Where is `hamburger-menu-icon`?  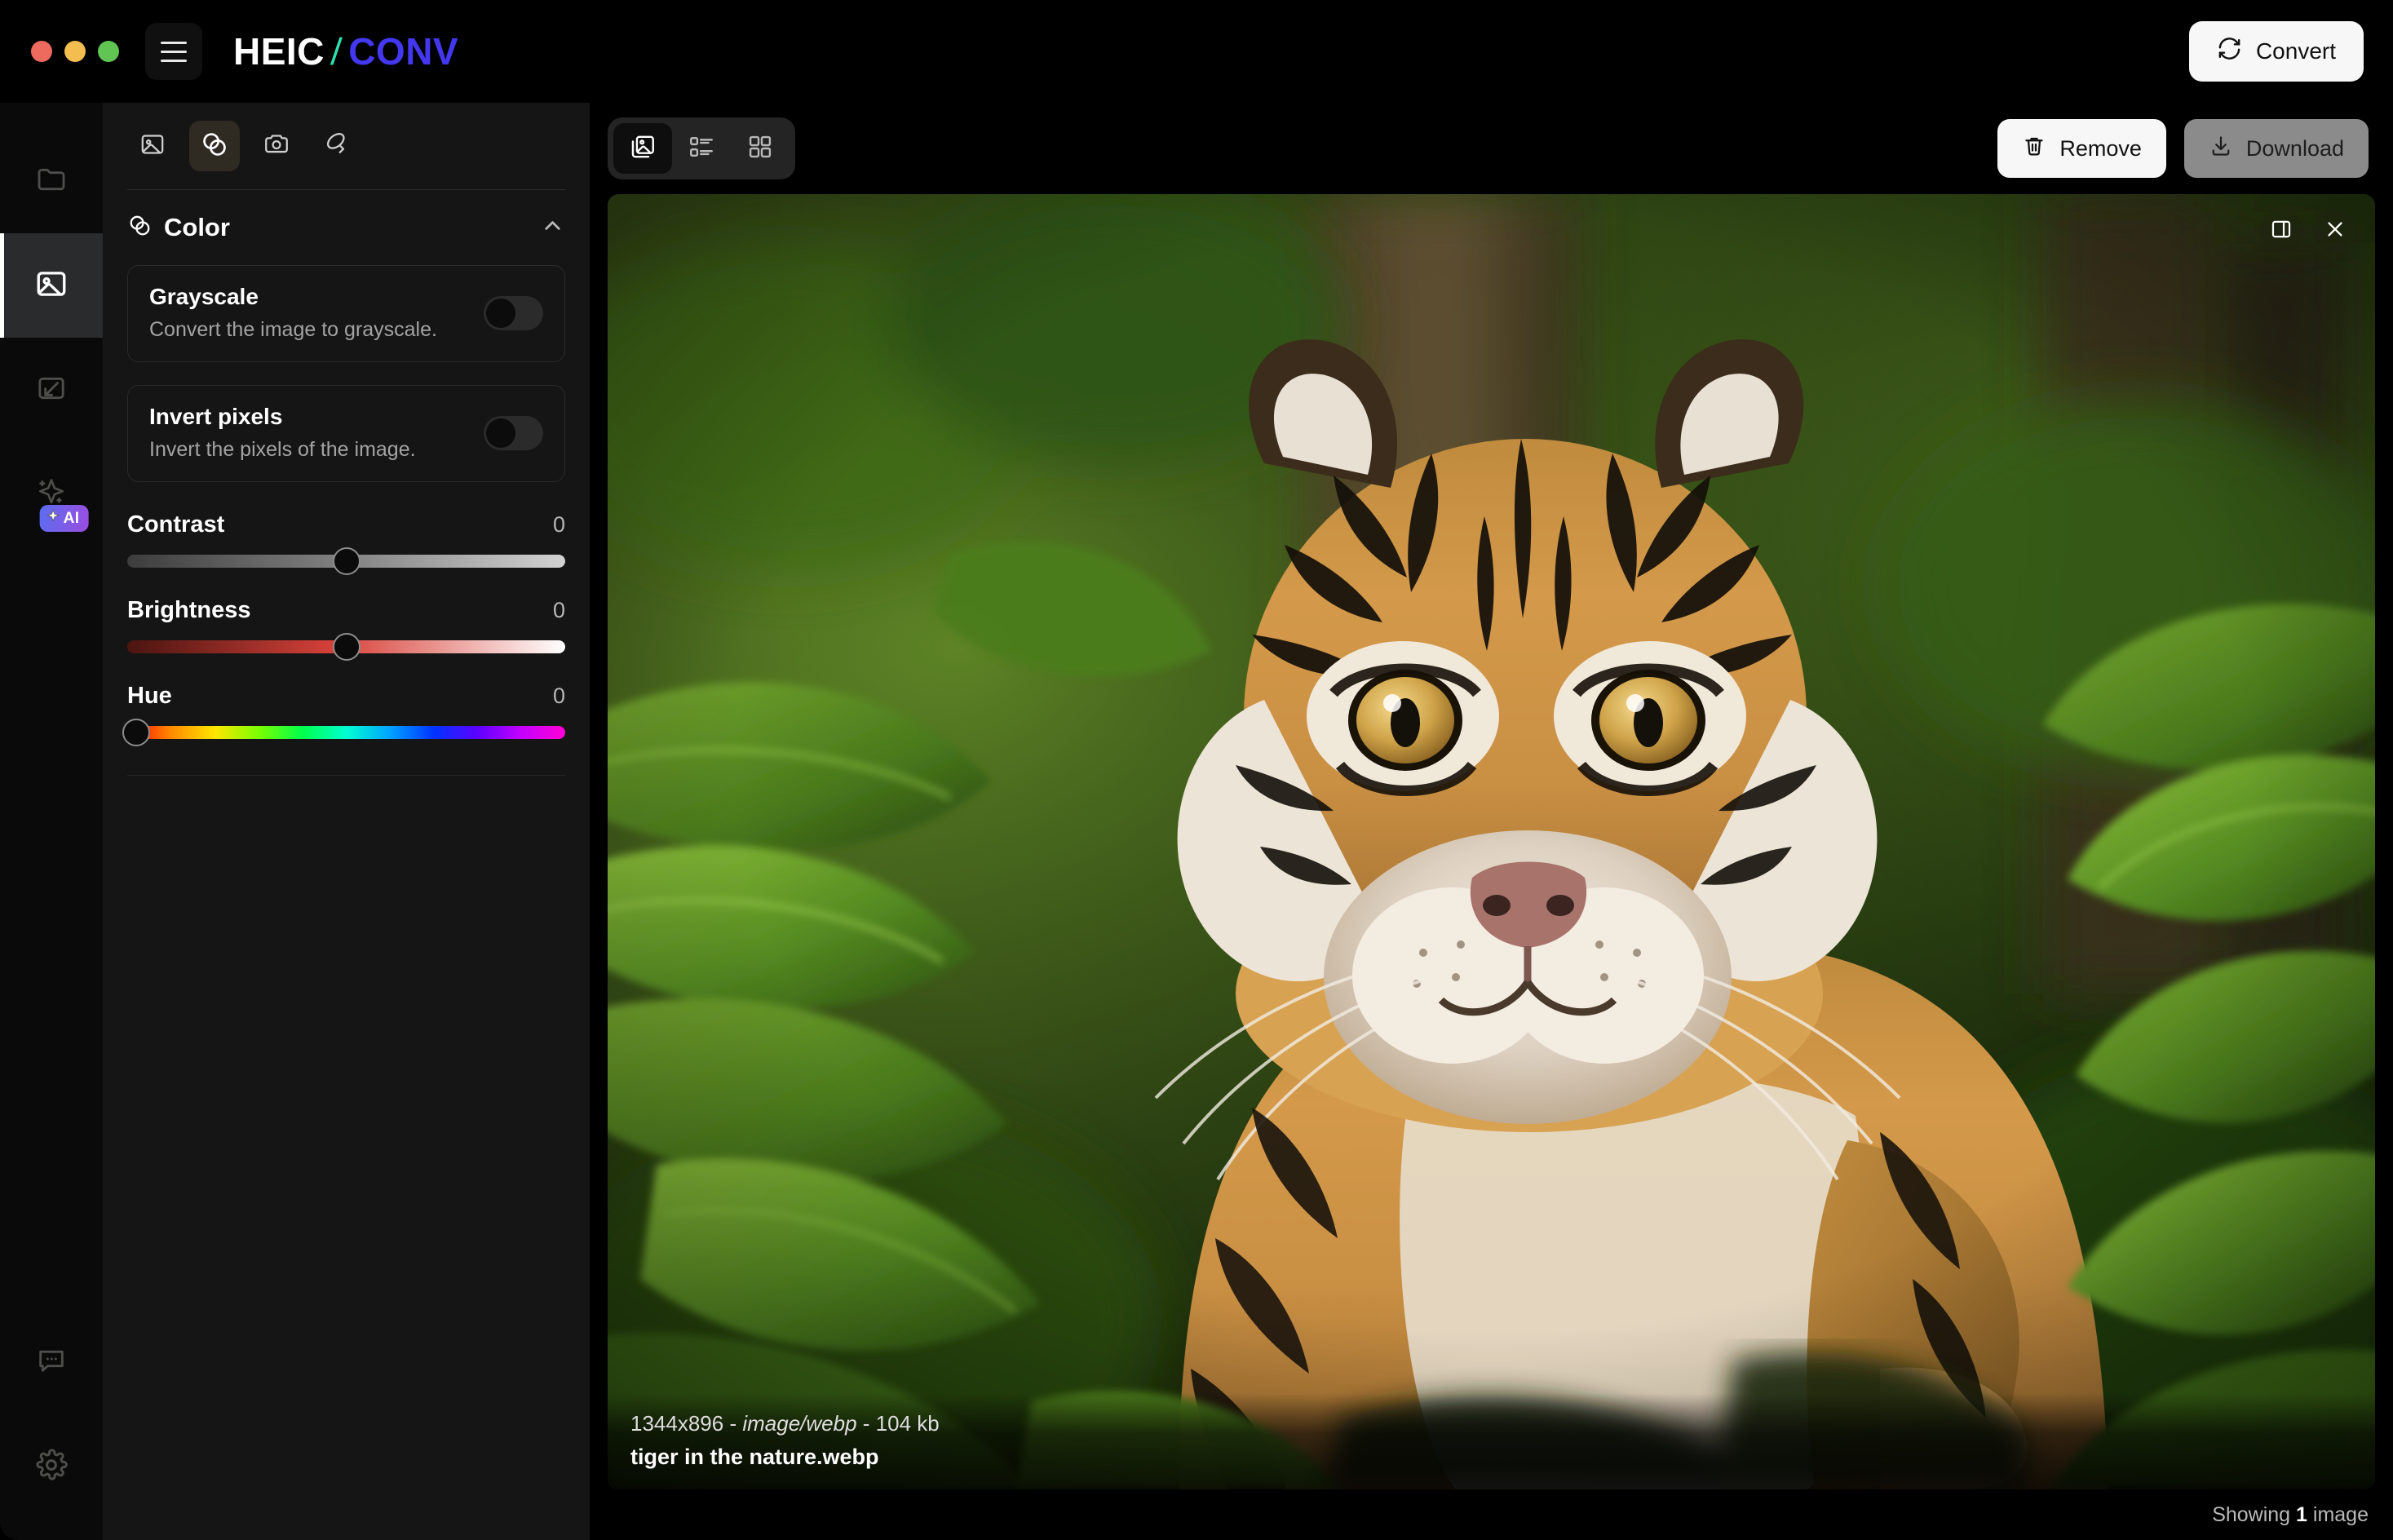 hamburger-menu-icon is located at coordinates (174, 51).